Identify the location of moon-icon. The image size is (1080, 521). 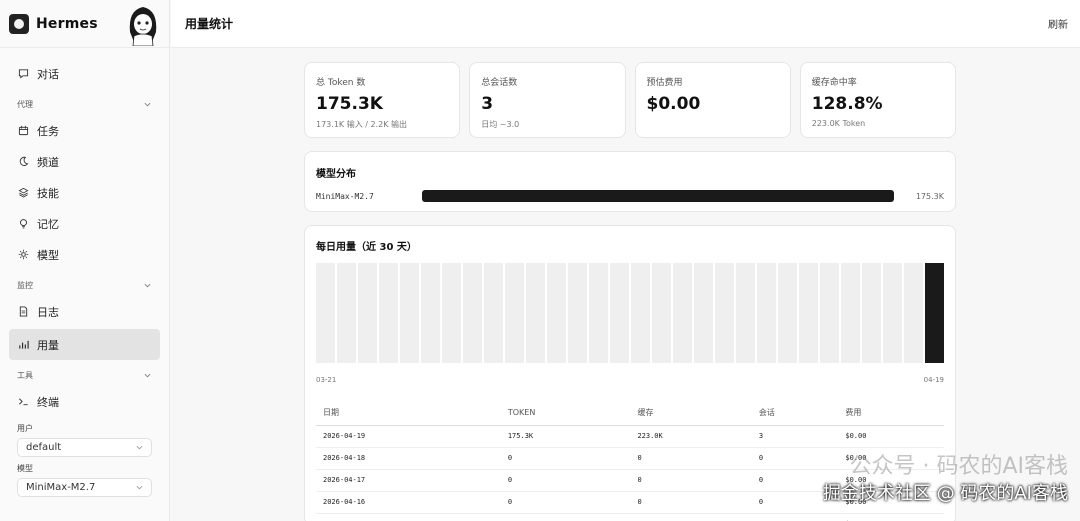
(23, 161).